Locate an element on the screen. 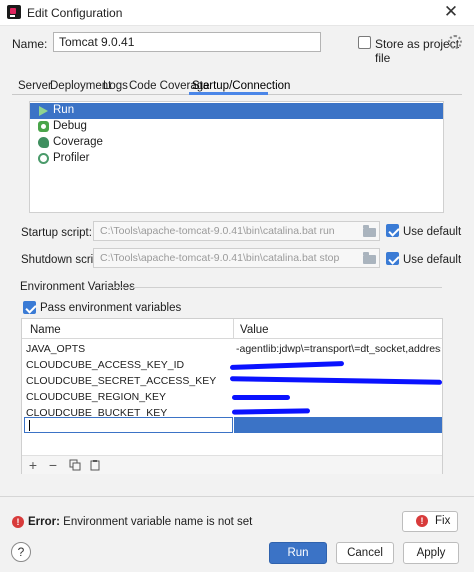 This screenshot has width=474, height=572. debug-icon is located at coordinates (43, 126).